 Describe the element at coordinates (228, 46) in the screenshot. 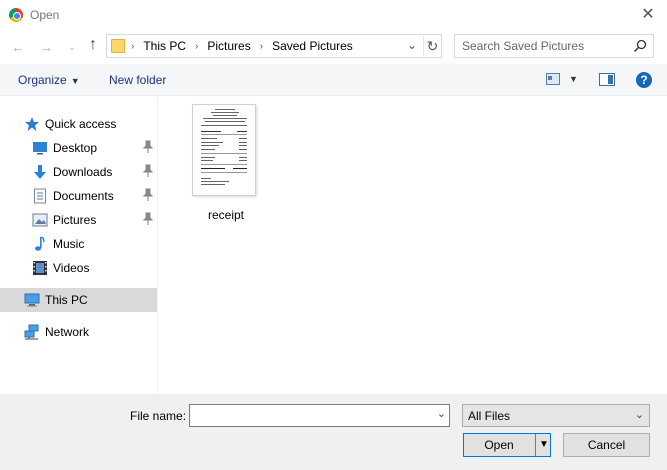

I see `breadcrumb-pictures: Pictures` at that location.